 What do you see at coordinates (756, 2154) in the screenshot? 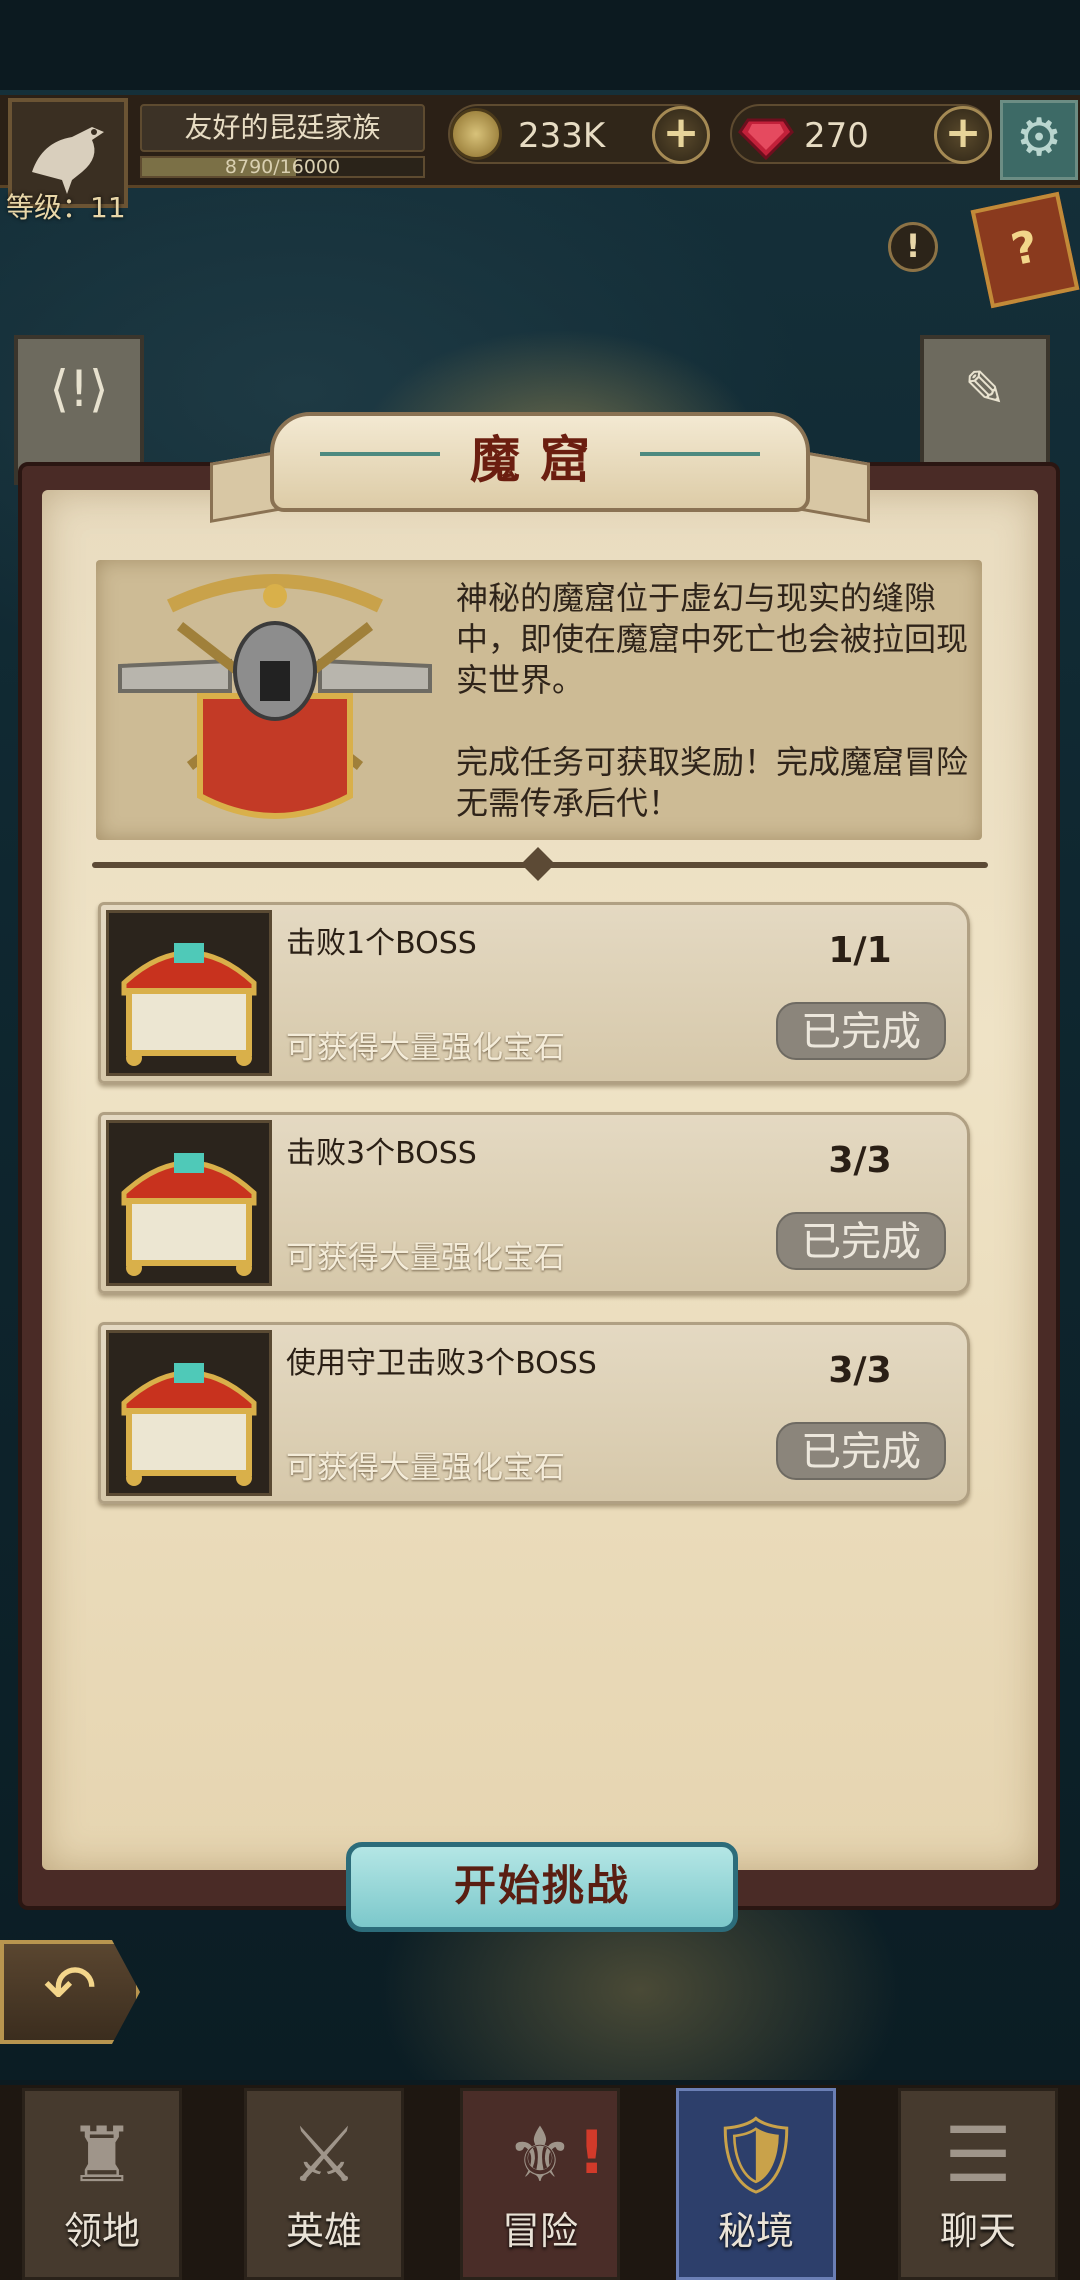
I see `secret-realm-icon: 🛡` at bounding box center [756, 2154].